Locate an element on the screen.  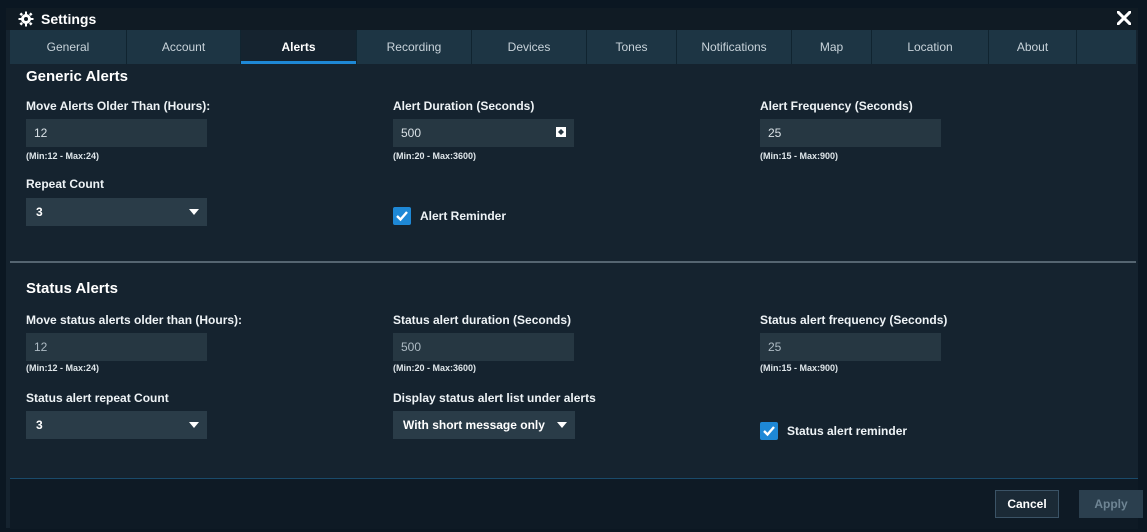
close-button is located at coordinates (1124, 18).